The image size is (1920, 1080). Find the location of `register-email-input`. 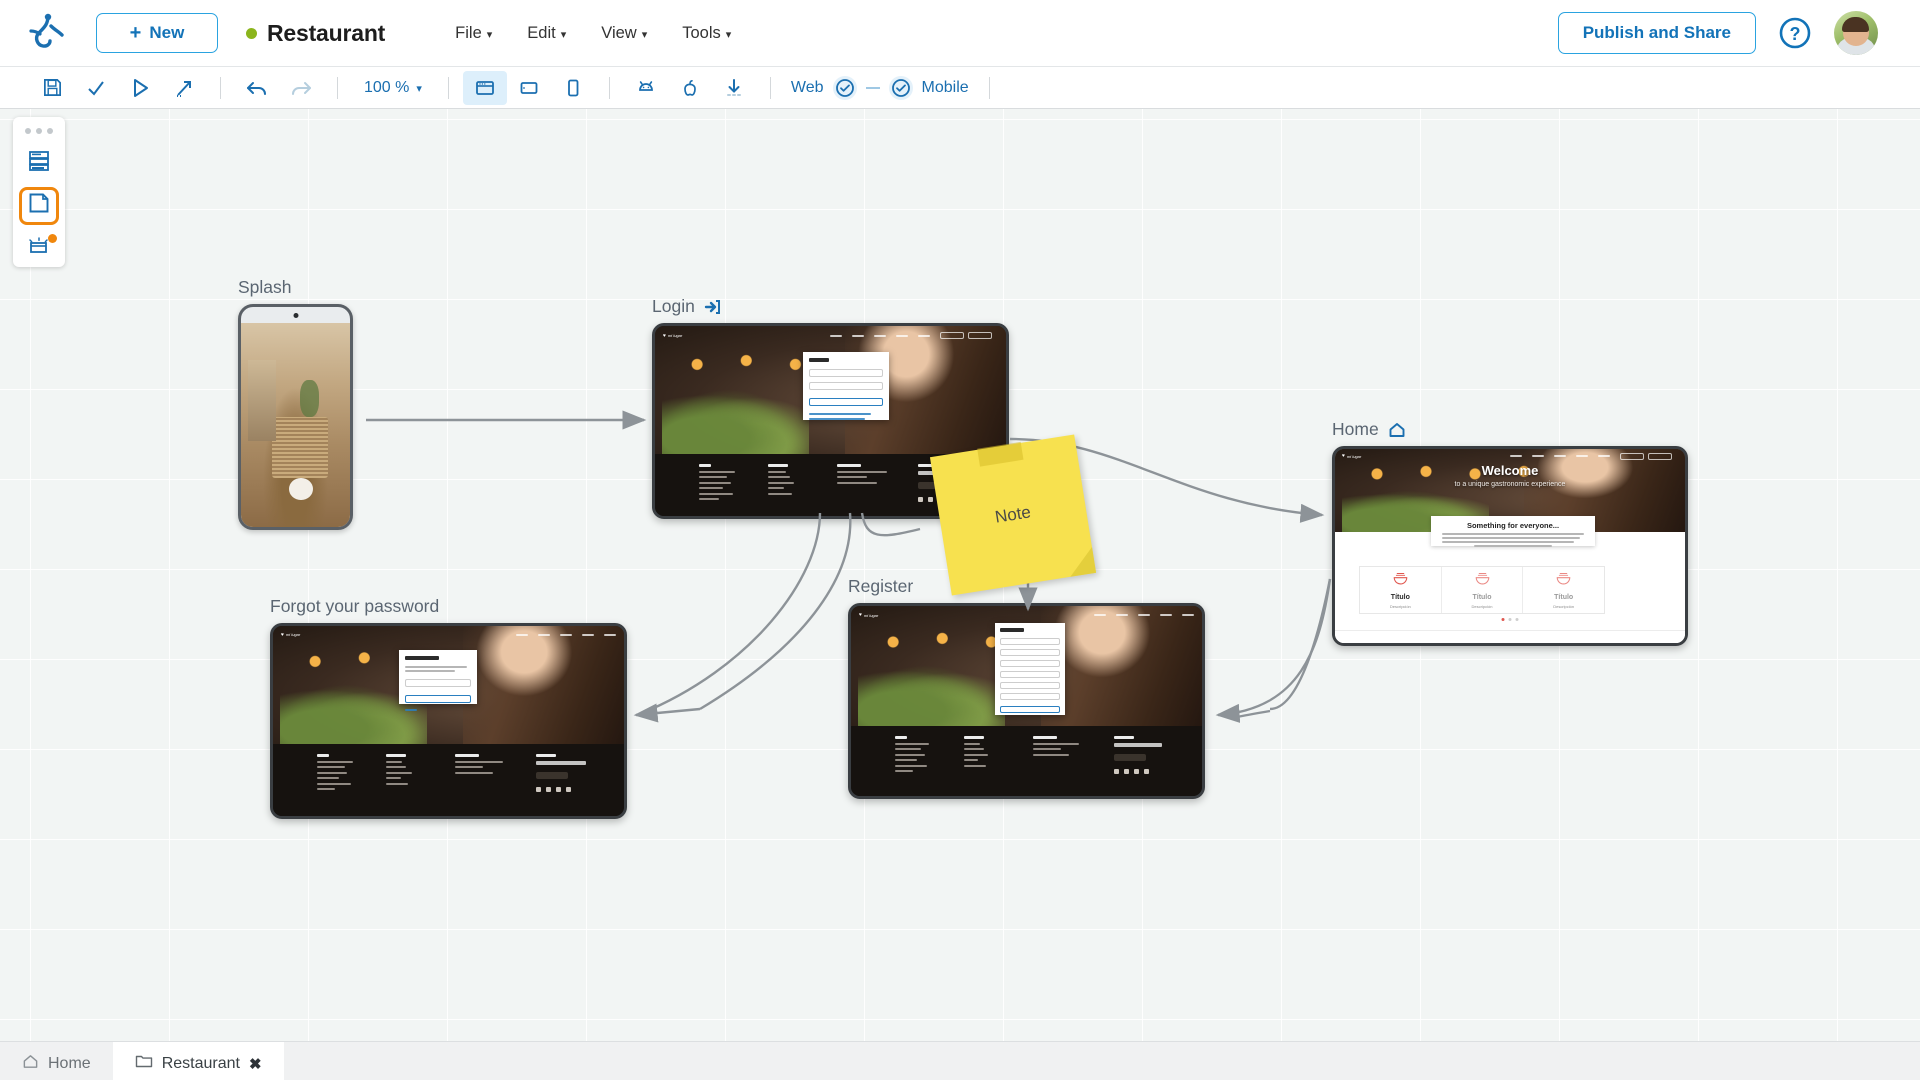

register-email-input is located at coordinates (1030, 663).